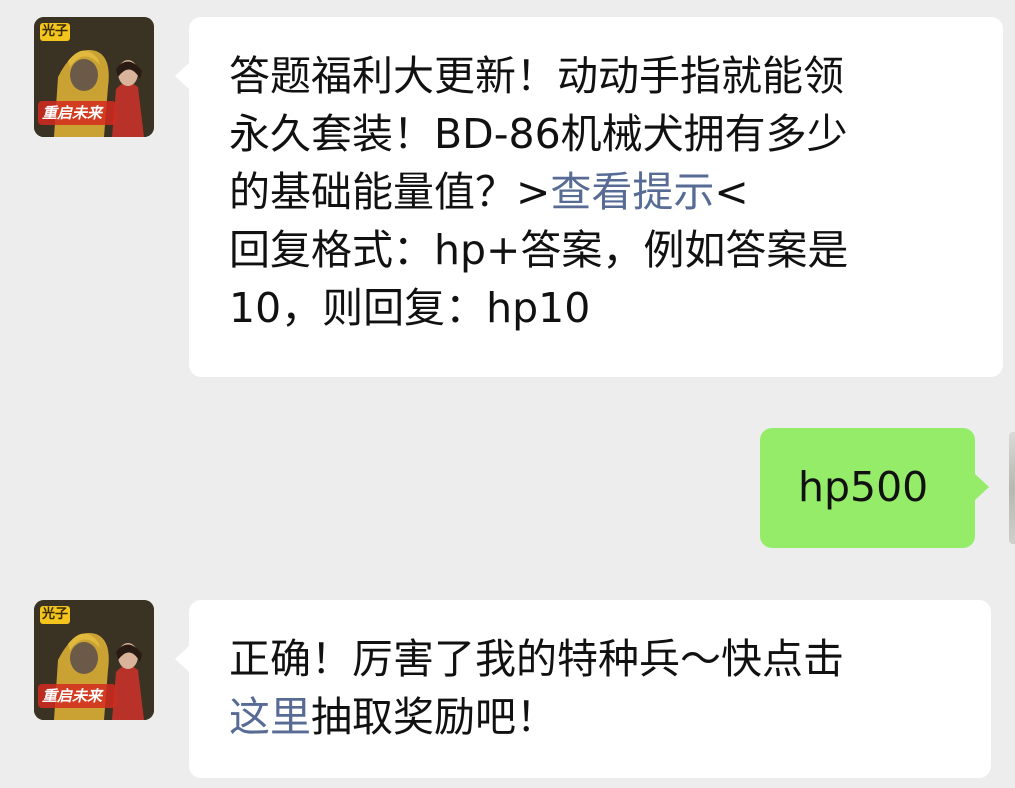  I want to click on message-line: 10，则回复：hp10, so click(410, 308).